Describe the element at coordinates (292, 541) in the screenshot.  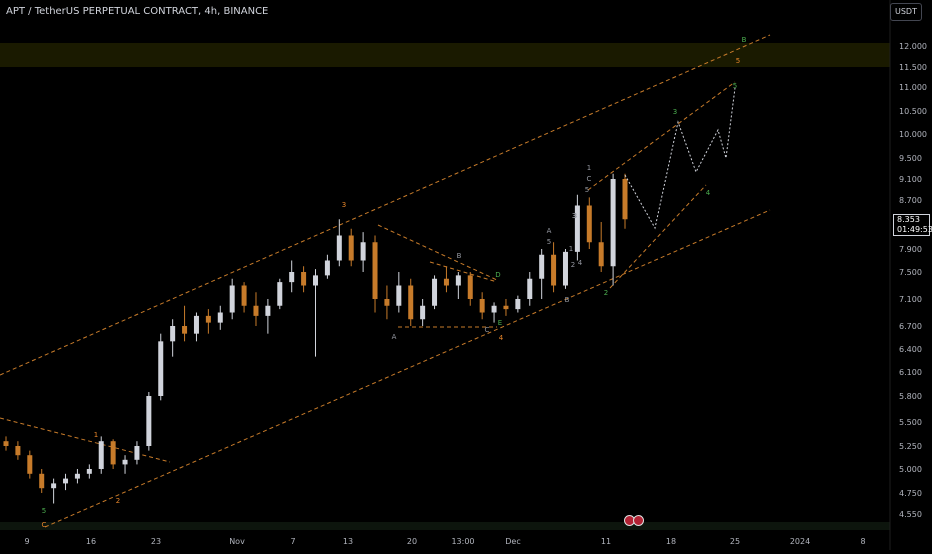
I see `x-tick-label: 7` at that location.